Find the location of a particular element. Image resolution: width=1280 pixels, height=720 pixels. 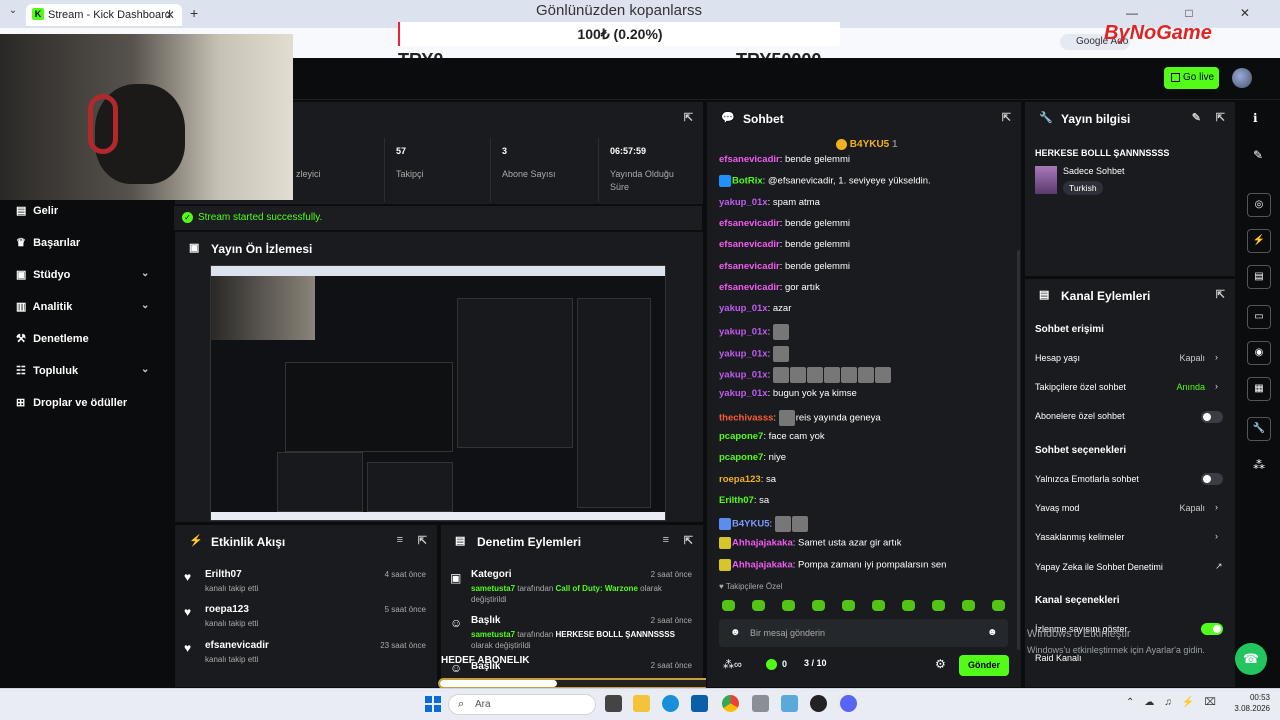

support-chat-icon: ☎ is located at coordinates (1251, 659).